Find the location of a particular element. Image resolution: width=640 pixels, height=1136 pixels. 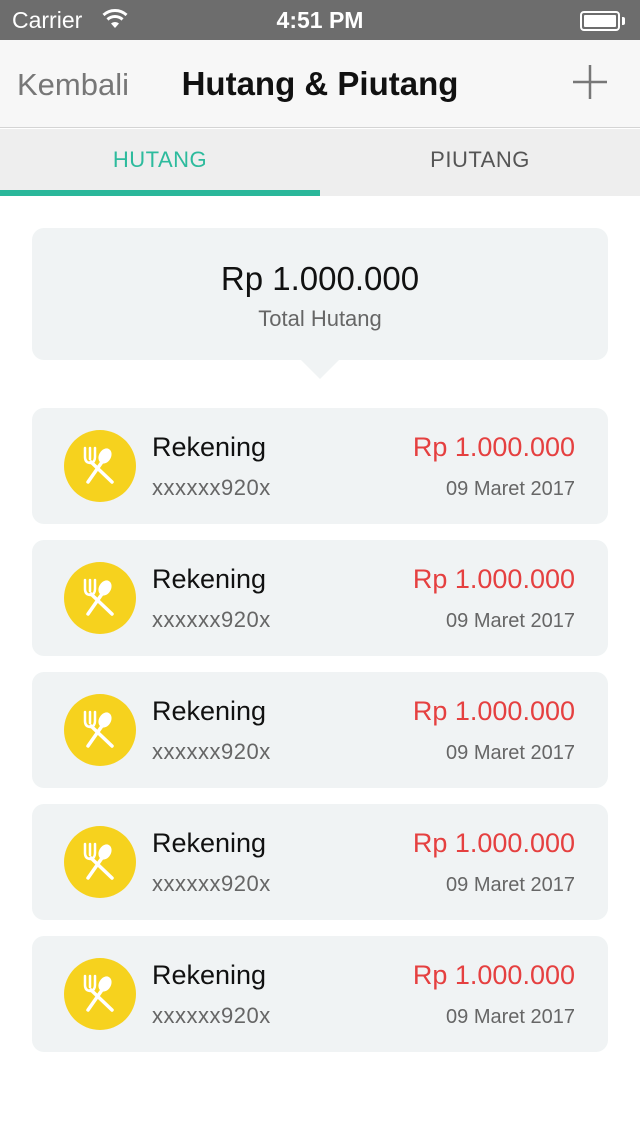

page-title: Hutang & Piutang is located at coordinates (320, 83).